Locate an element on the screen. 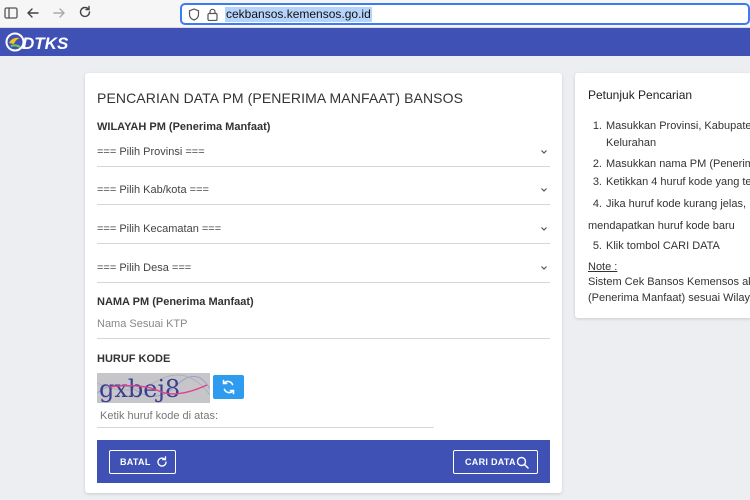 This screenshot has height=500, width=750. search-button-label: CARI DATA is located at coordinates (490, 462).